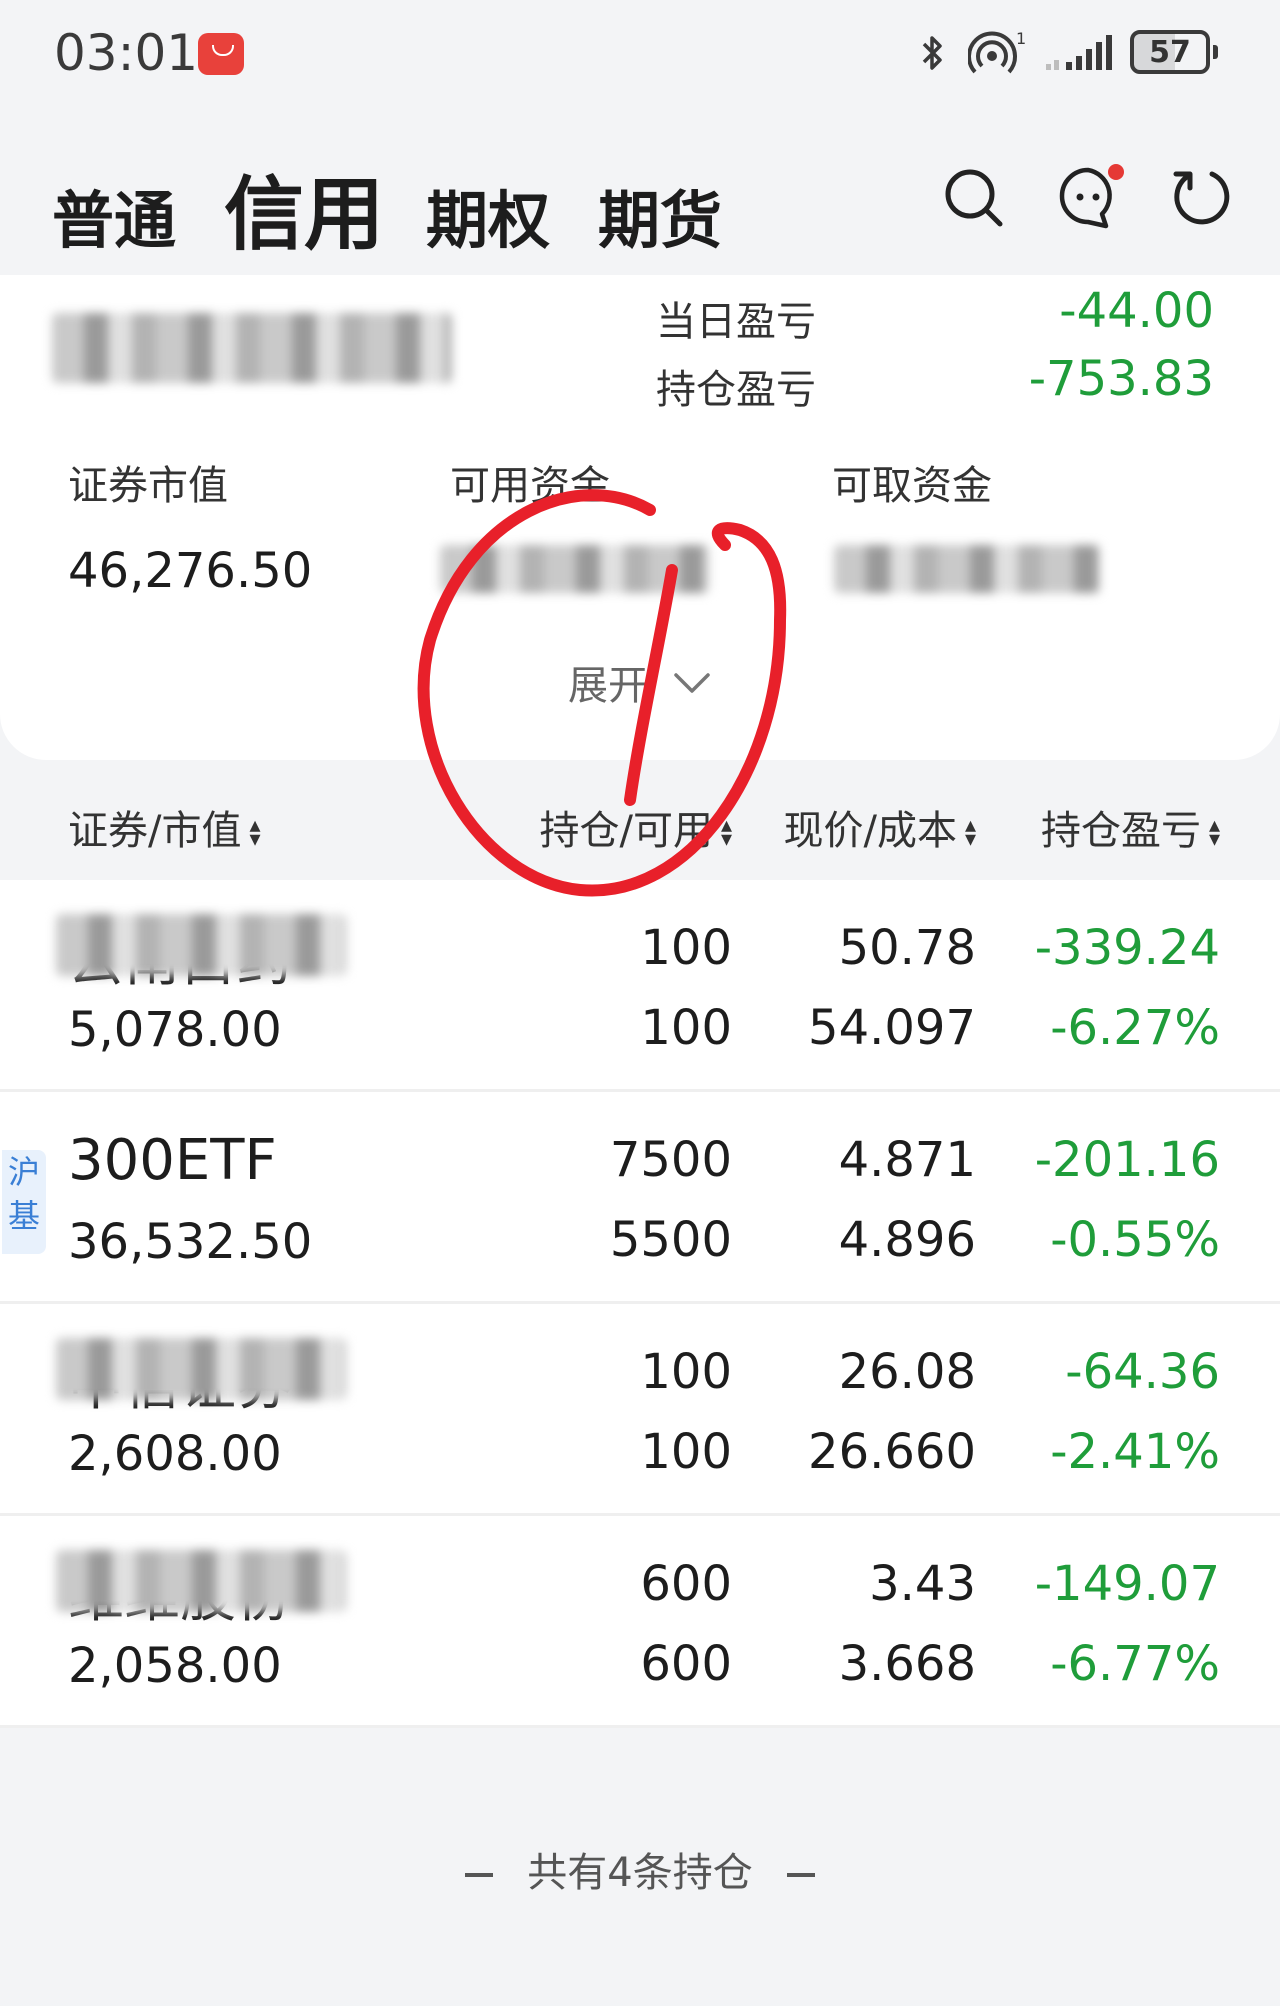  I want to click on refresh-icon, so click(1200, 196).